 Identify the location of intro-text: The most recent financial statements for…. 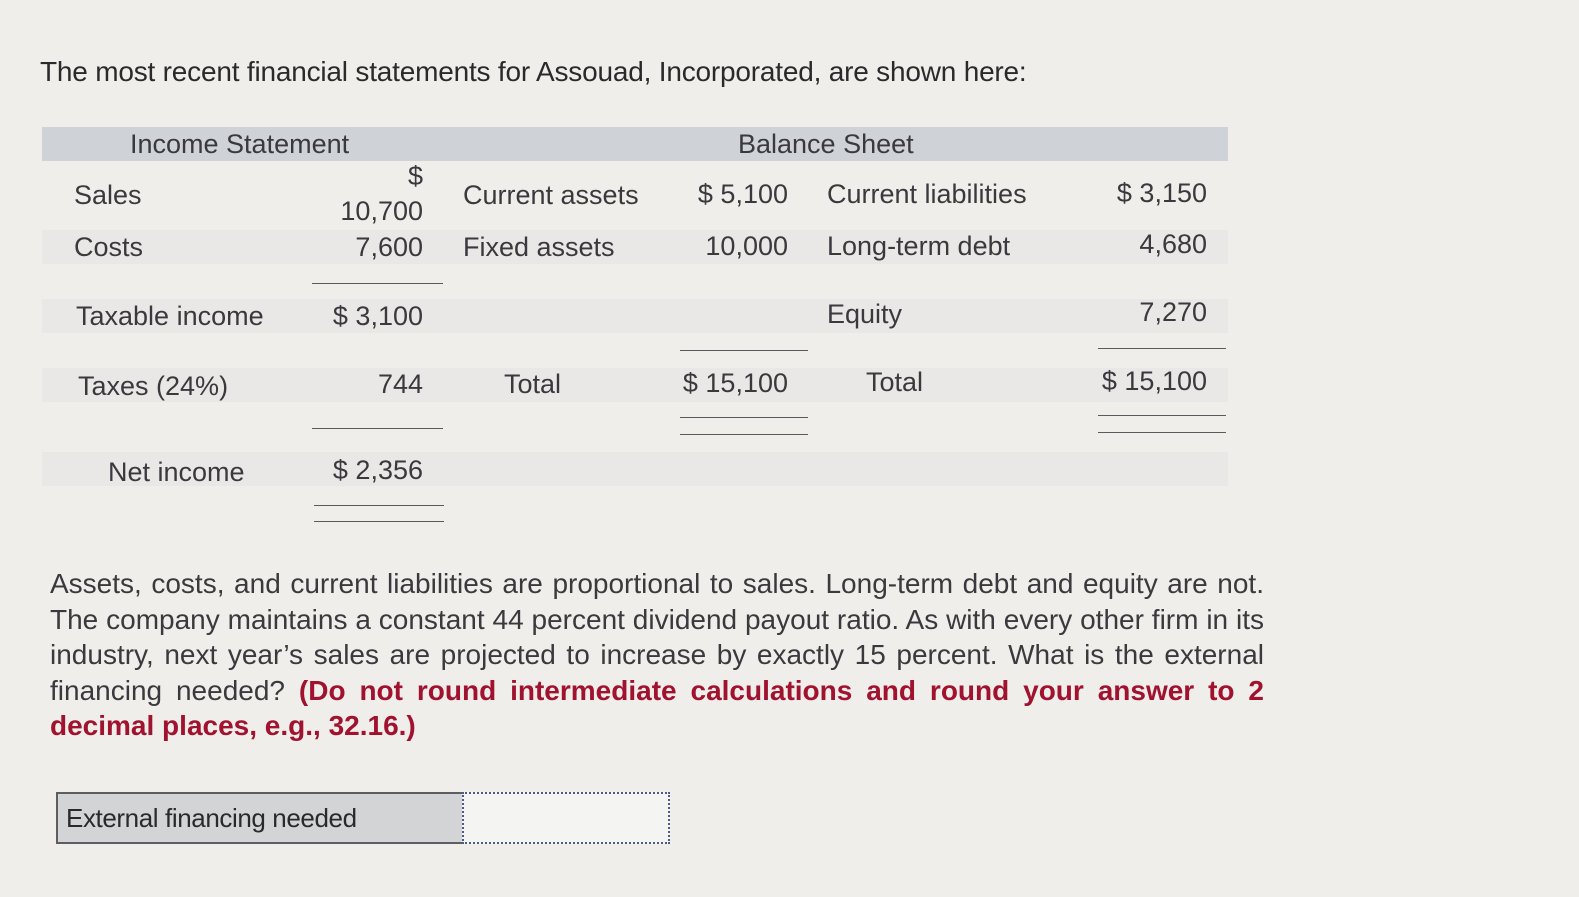
(533, 71).